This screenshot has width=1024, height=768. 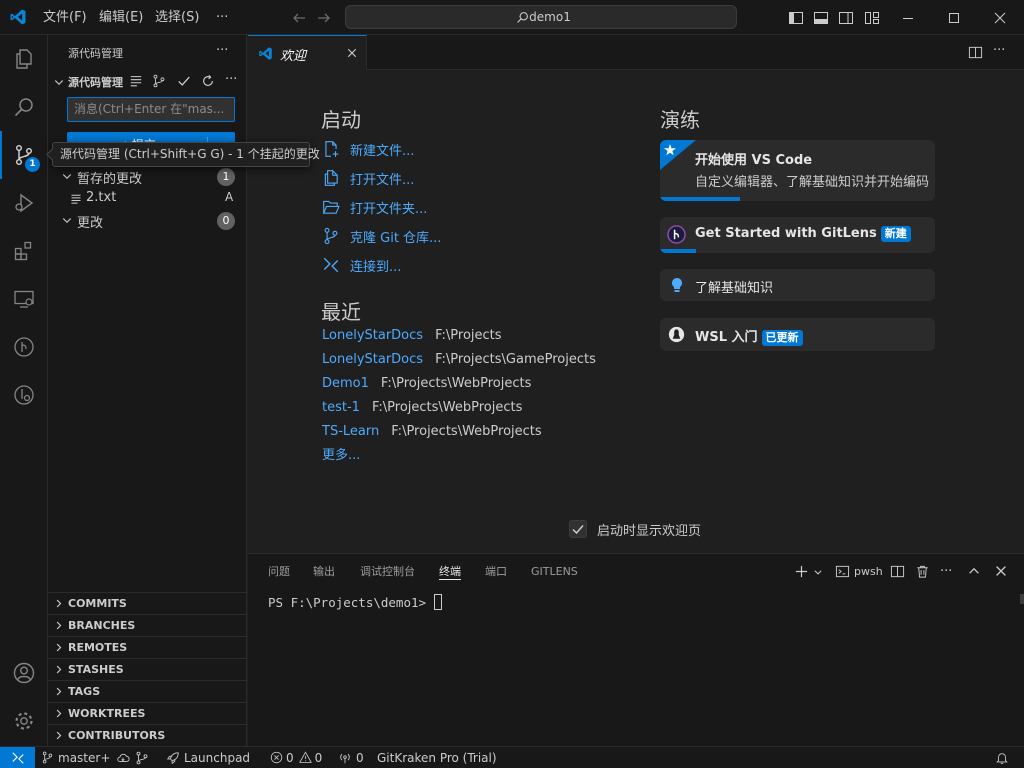 I want to click on gitlens-inspect-icon, so click(x=24, y=395).